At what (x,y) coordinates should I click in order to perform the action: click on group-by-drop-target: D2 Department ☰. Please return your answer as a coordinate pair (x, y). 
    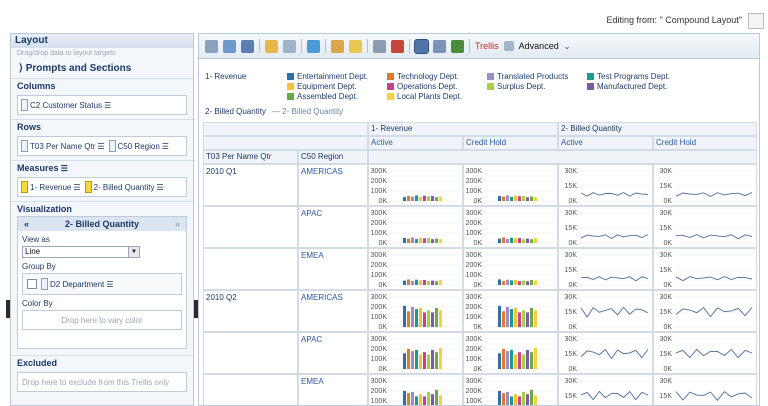
    Looking at the image, I should click on (102, 284).